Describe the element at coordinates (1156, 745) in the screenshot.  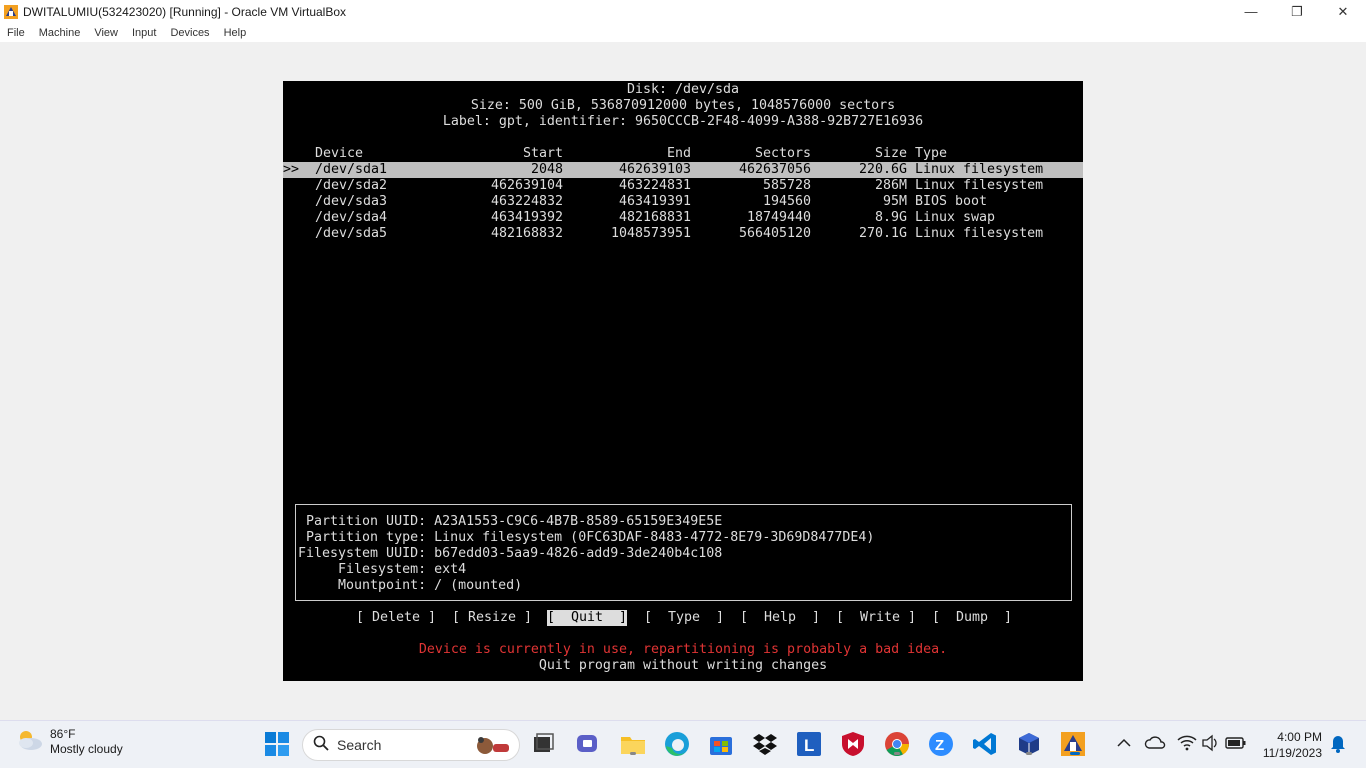
I see `onedrive-icon` at that location.